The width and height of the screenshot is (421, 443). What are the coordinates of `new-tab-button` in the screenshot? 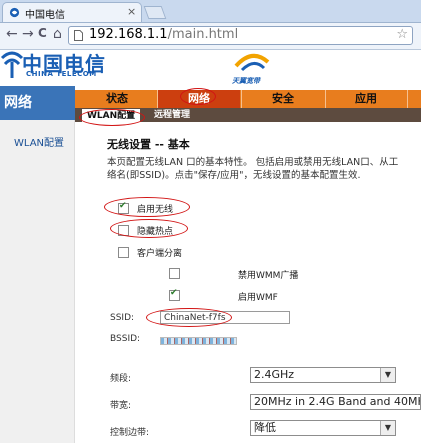 It's located at (155, 12).